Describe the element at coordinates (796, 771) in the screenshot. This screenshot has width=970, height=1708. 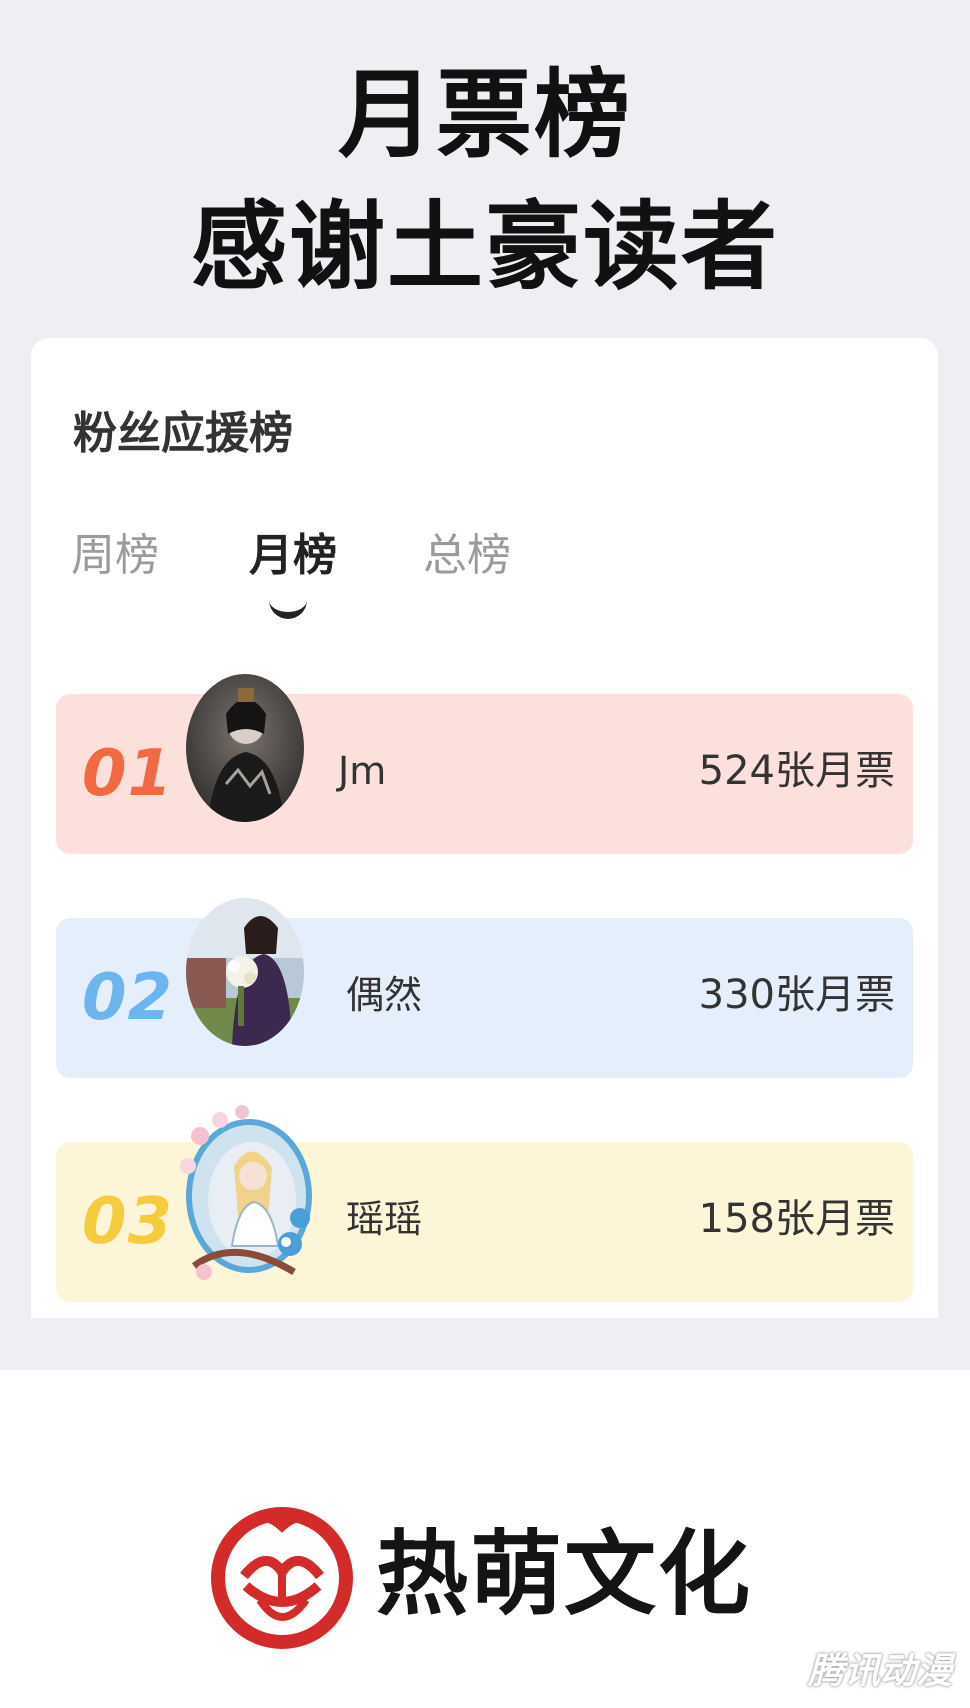
I see `vote-count: 524张月票` at that location.